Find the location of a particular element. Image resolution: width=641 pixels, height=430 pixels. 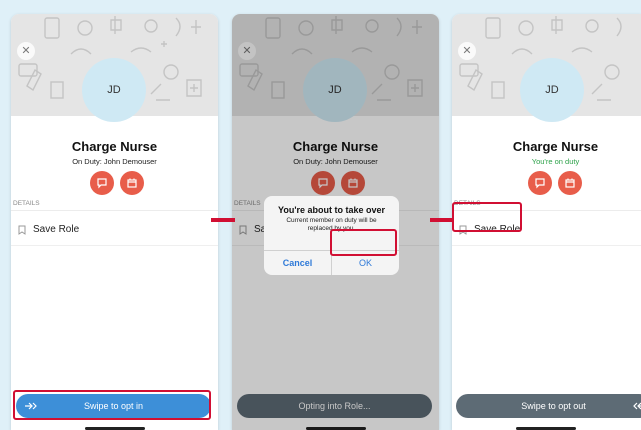

highlight-swipe-to-opt-in is located at coordinates (112, 405).